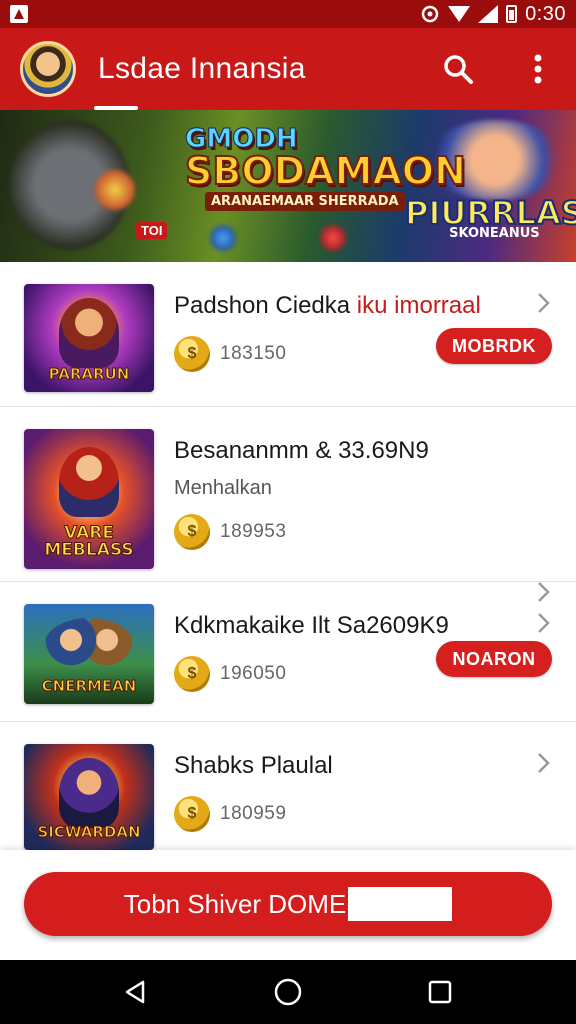 The image size is (576, 1024). What do you see at coordinates (89, 686) in the screenshot?
I see `thumbnail-label: CNERMEAN` at bounding box center [89, 686].